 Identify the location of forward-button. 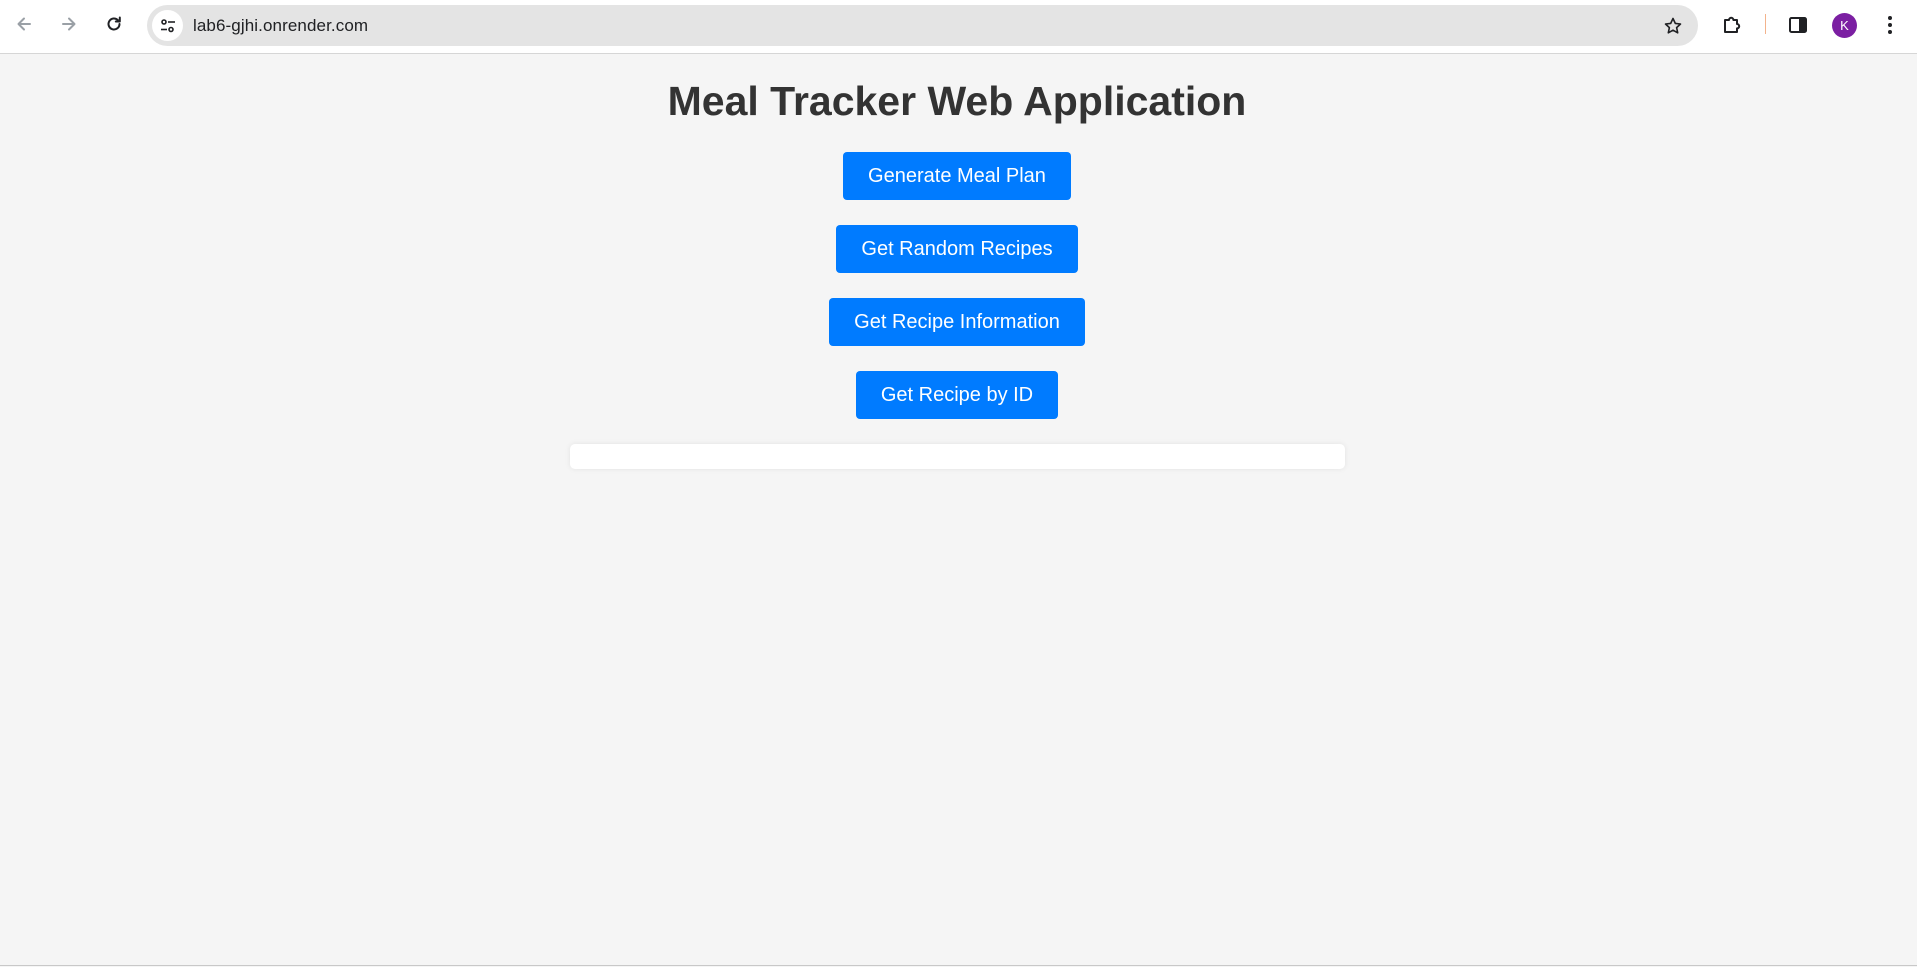
(69, 24).